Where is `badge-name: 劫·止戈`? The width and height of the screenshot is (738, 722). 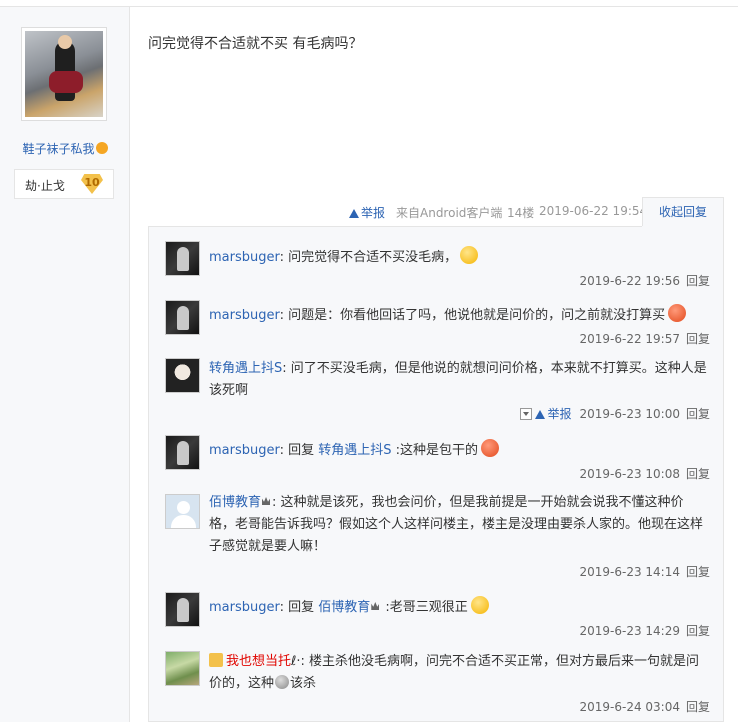 badge-name: 劫·止戈 is located at coordinates (45, 186).